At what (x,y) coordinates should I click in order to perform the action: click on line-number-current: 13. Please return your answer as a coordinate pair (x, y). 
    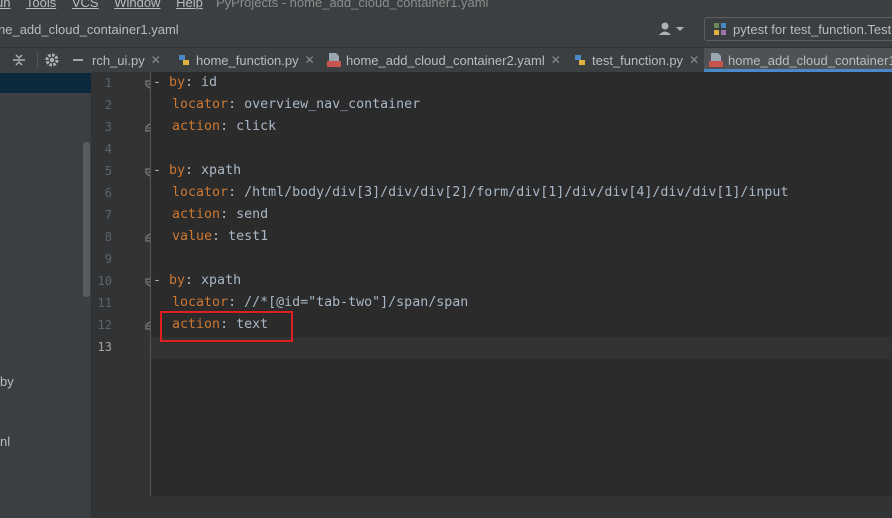
    Looking at the image, I should click on (104, 347).